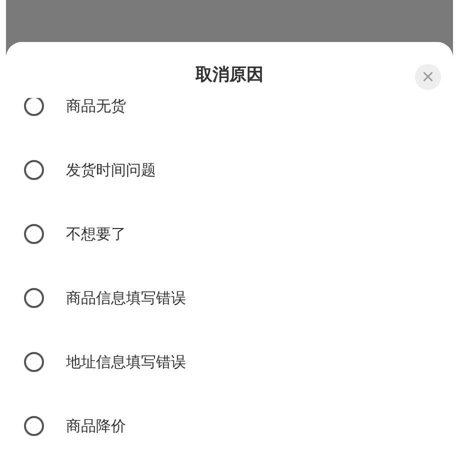 This screenshot has height=466, width=459. What do you see at coordinates (126, 362) in the screenshot?
I see `reason-label: 地址信息填写错误` at bounding box center [126, 362].